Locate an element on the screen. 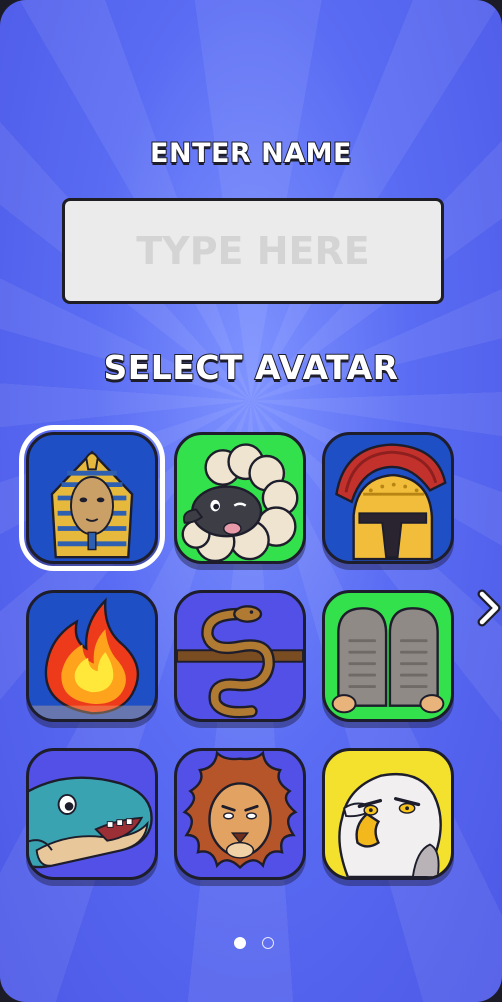  fire-icon is located at coordinates (92, 658).